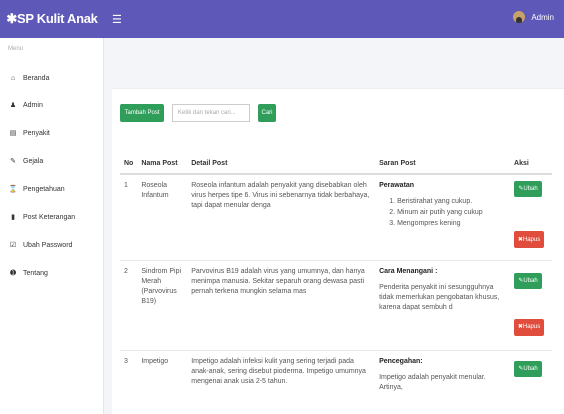 Image resolution: width=564 pixels, height=414 pixels. What do you see at coordinates (129, 379) in the screenshot?
I see `row-no: 3` at bounding box center [129, 379].